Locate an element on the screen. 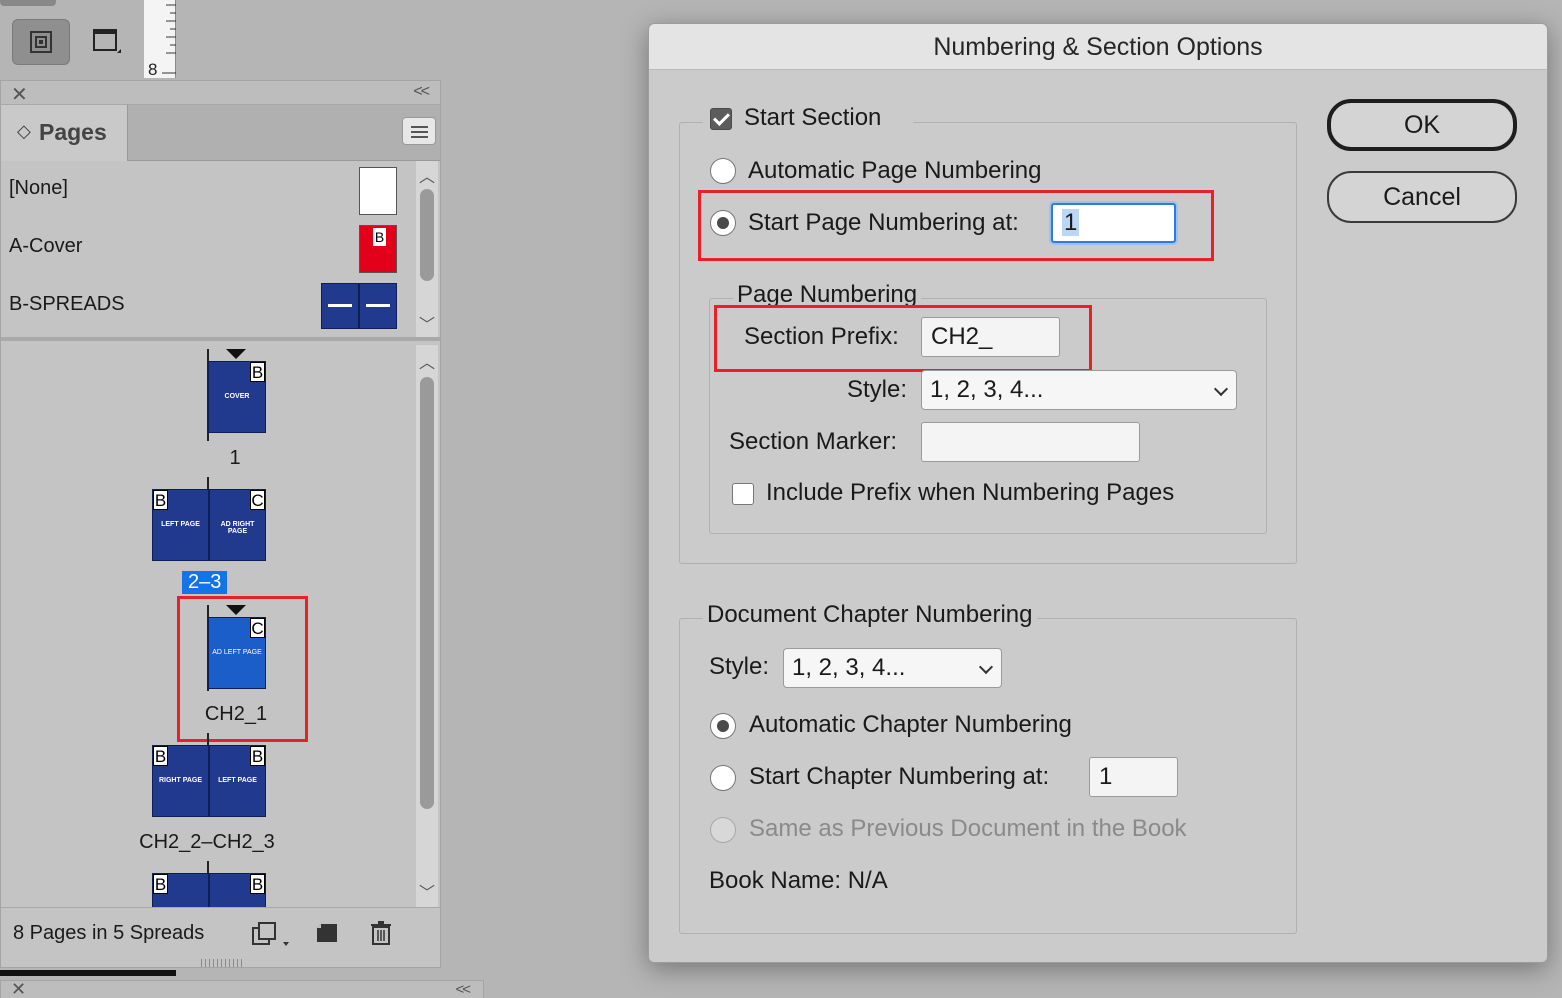 The width and height of the screenshot is (1562, 998). auto-chapter-label: Automatic Chapter Numbering is located at coordinates (910, 724).